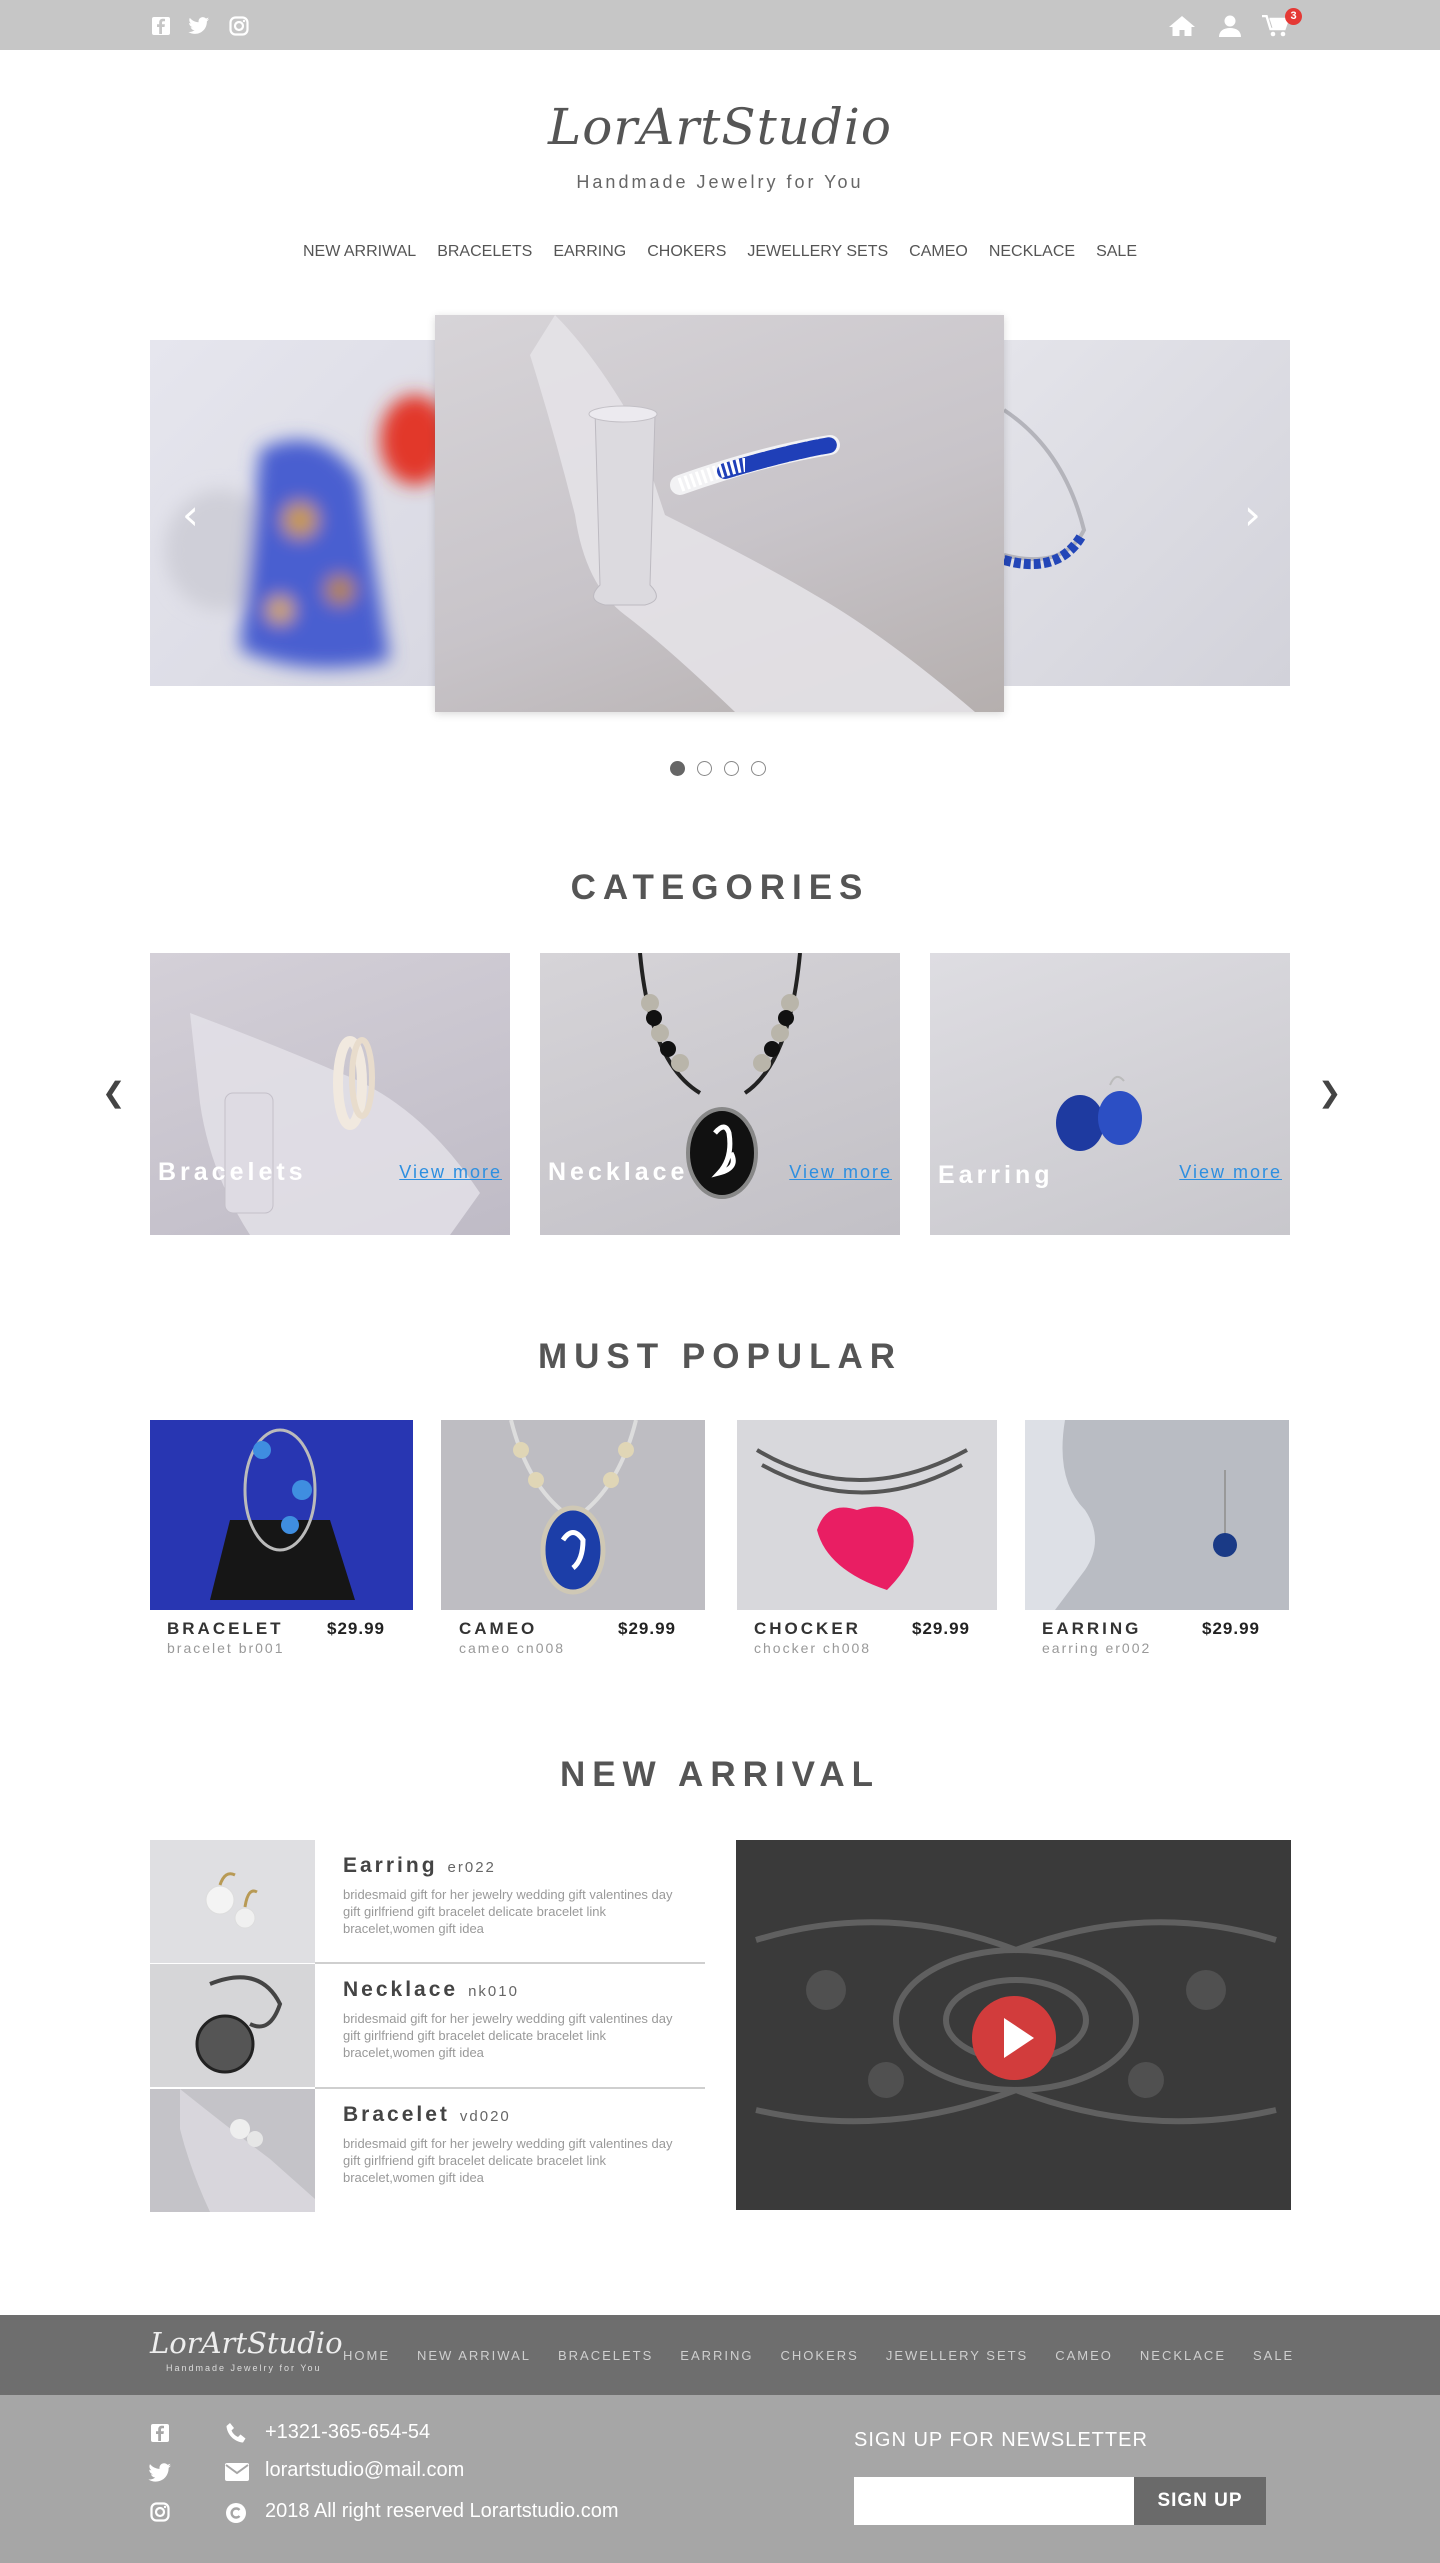 The height and width of the screenshot is (2563, 1440). What do you see at coordinates (720, 1356) in the screenshot?
I see `popular-heading: MUST POPULAR` at bounding box center [720, 1356].